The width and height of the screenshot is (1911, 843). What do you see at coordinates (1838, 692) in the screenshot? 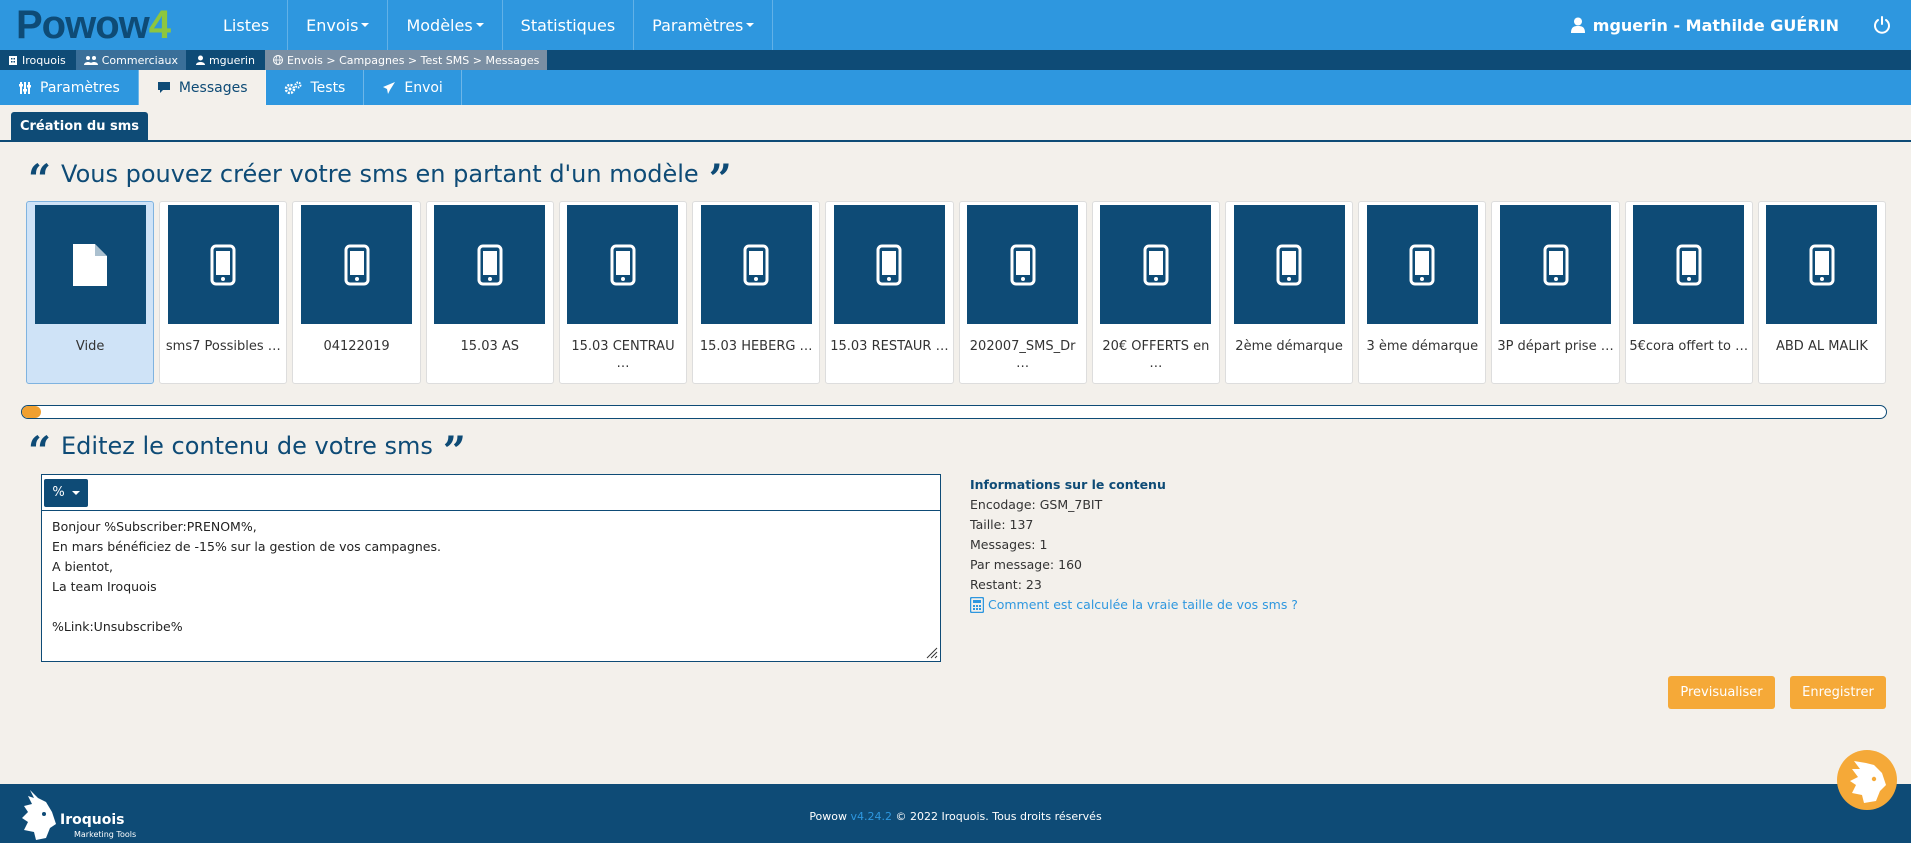
I see `save-button: Enregistrer` at bounding box center [1838, 692].